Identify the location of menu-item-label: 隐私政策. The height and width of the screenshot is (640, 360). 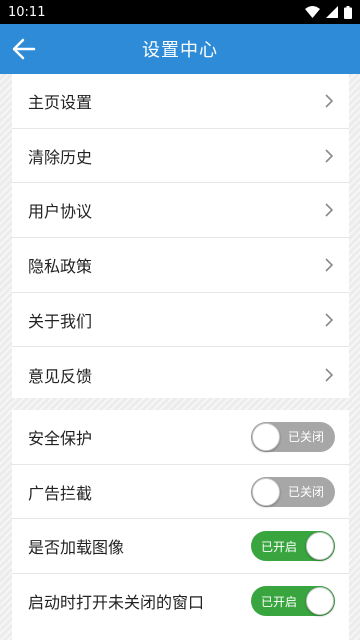
(60, 266).